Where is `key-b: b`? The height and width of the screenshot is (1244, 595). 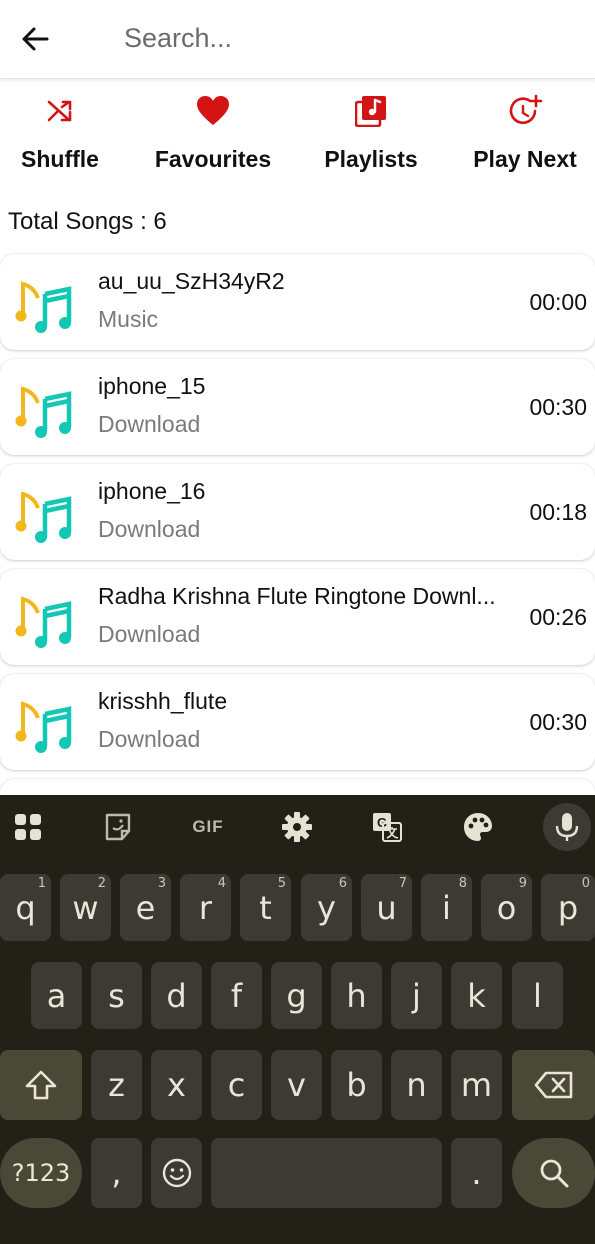 key-b: b is located at coordinates (356, 1085).